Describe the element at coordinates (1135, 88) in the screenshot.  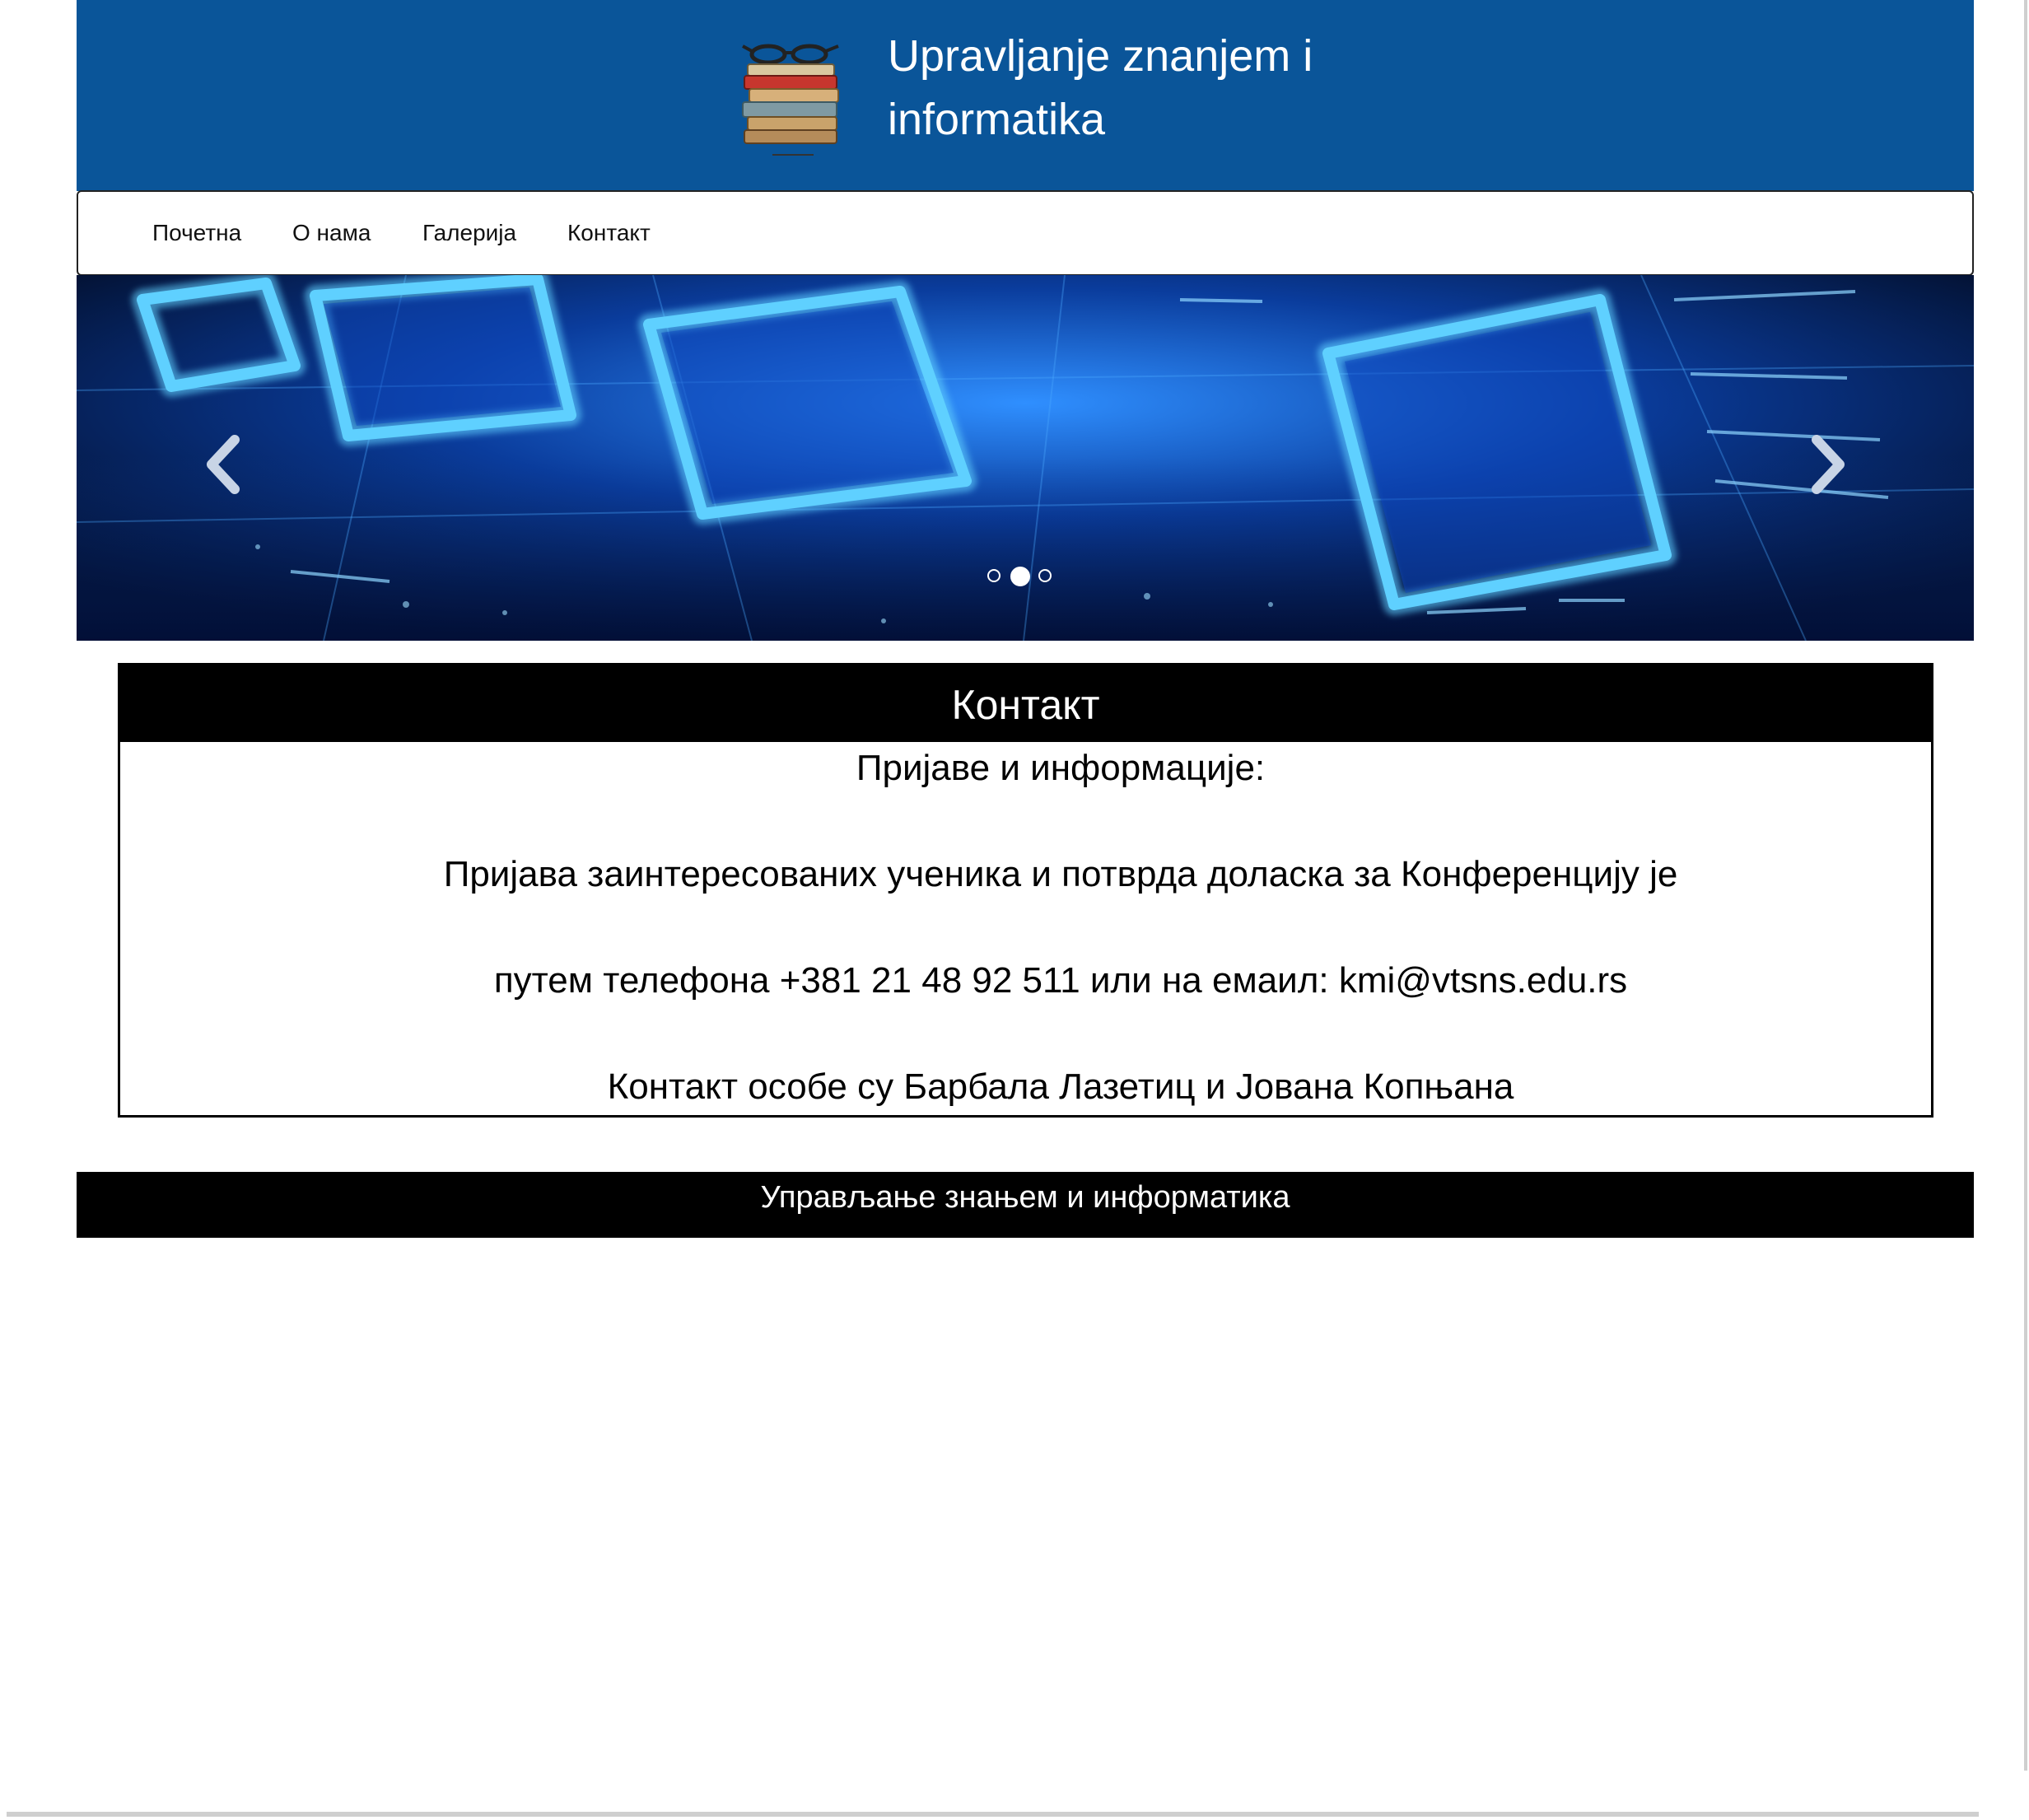
I see `site-title: Upravljanje znanjem i informatika` at that location.